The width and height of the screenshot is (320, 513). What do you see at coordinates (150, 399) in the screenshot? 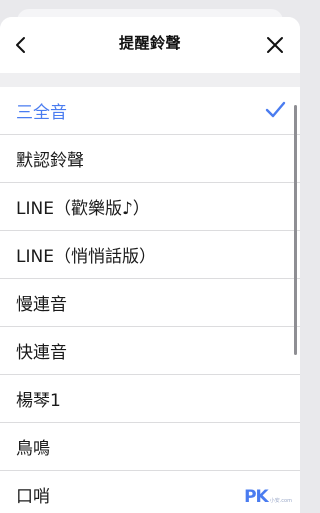
I see `list-item-ringtone: 楊琴1` at bounding box center [150, 399].